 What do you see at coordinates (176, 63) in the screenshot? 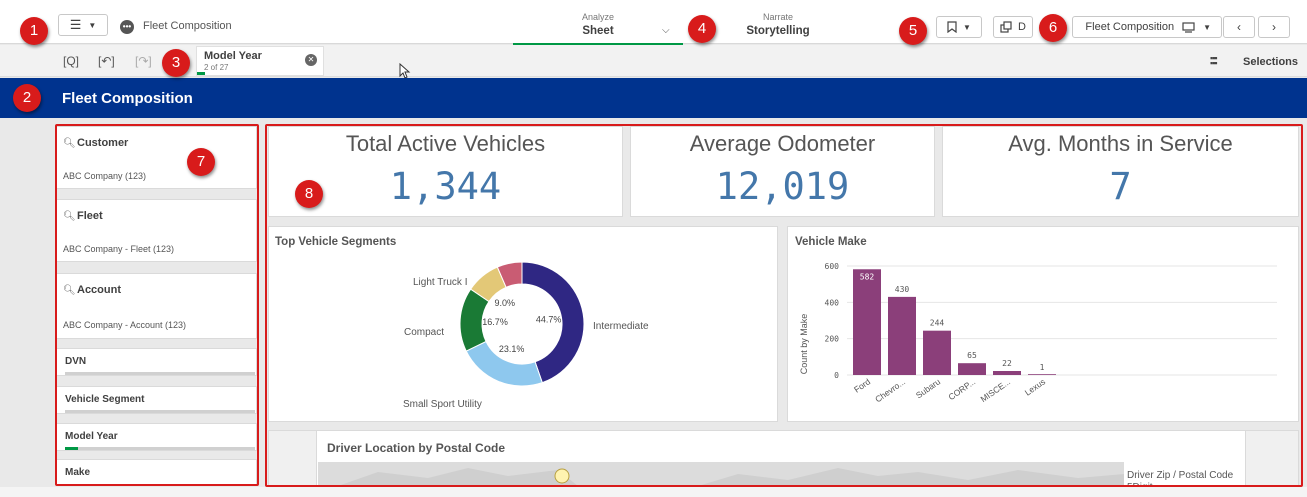
I see `annotation-badge-3: 3` at bounding box center [176, 63].